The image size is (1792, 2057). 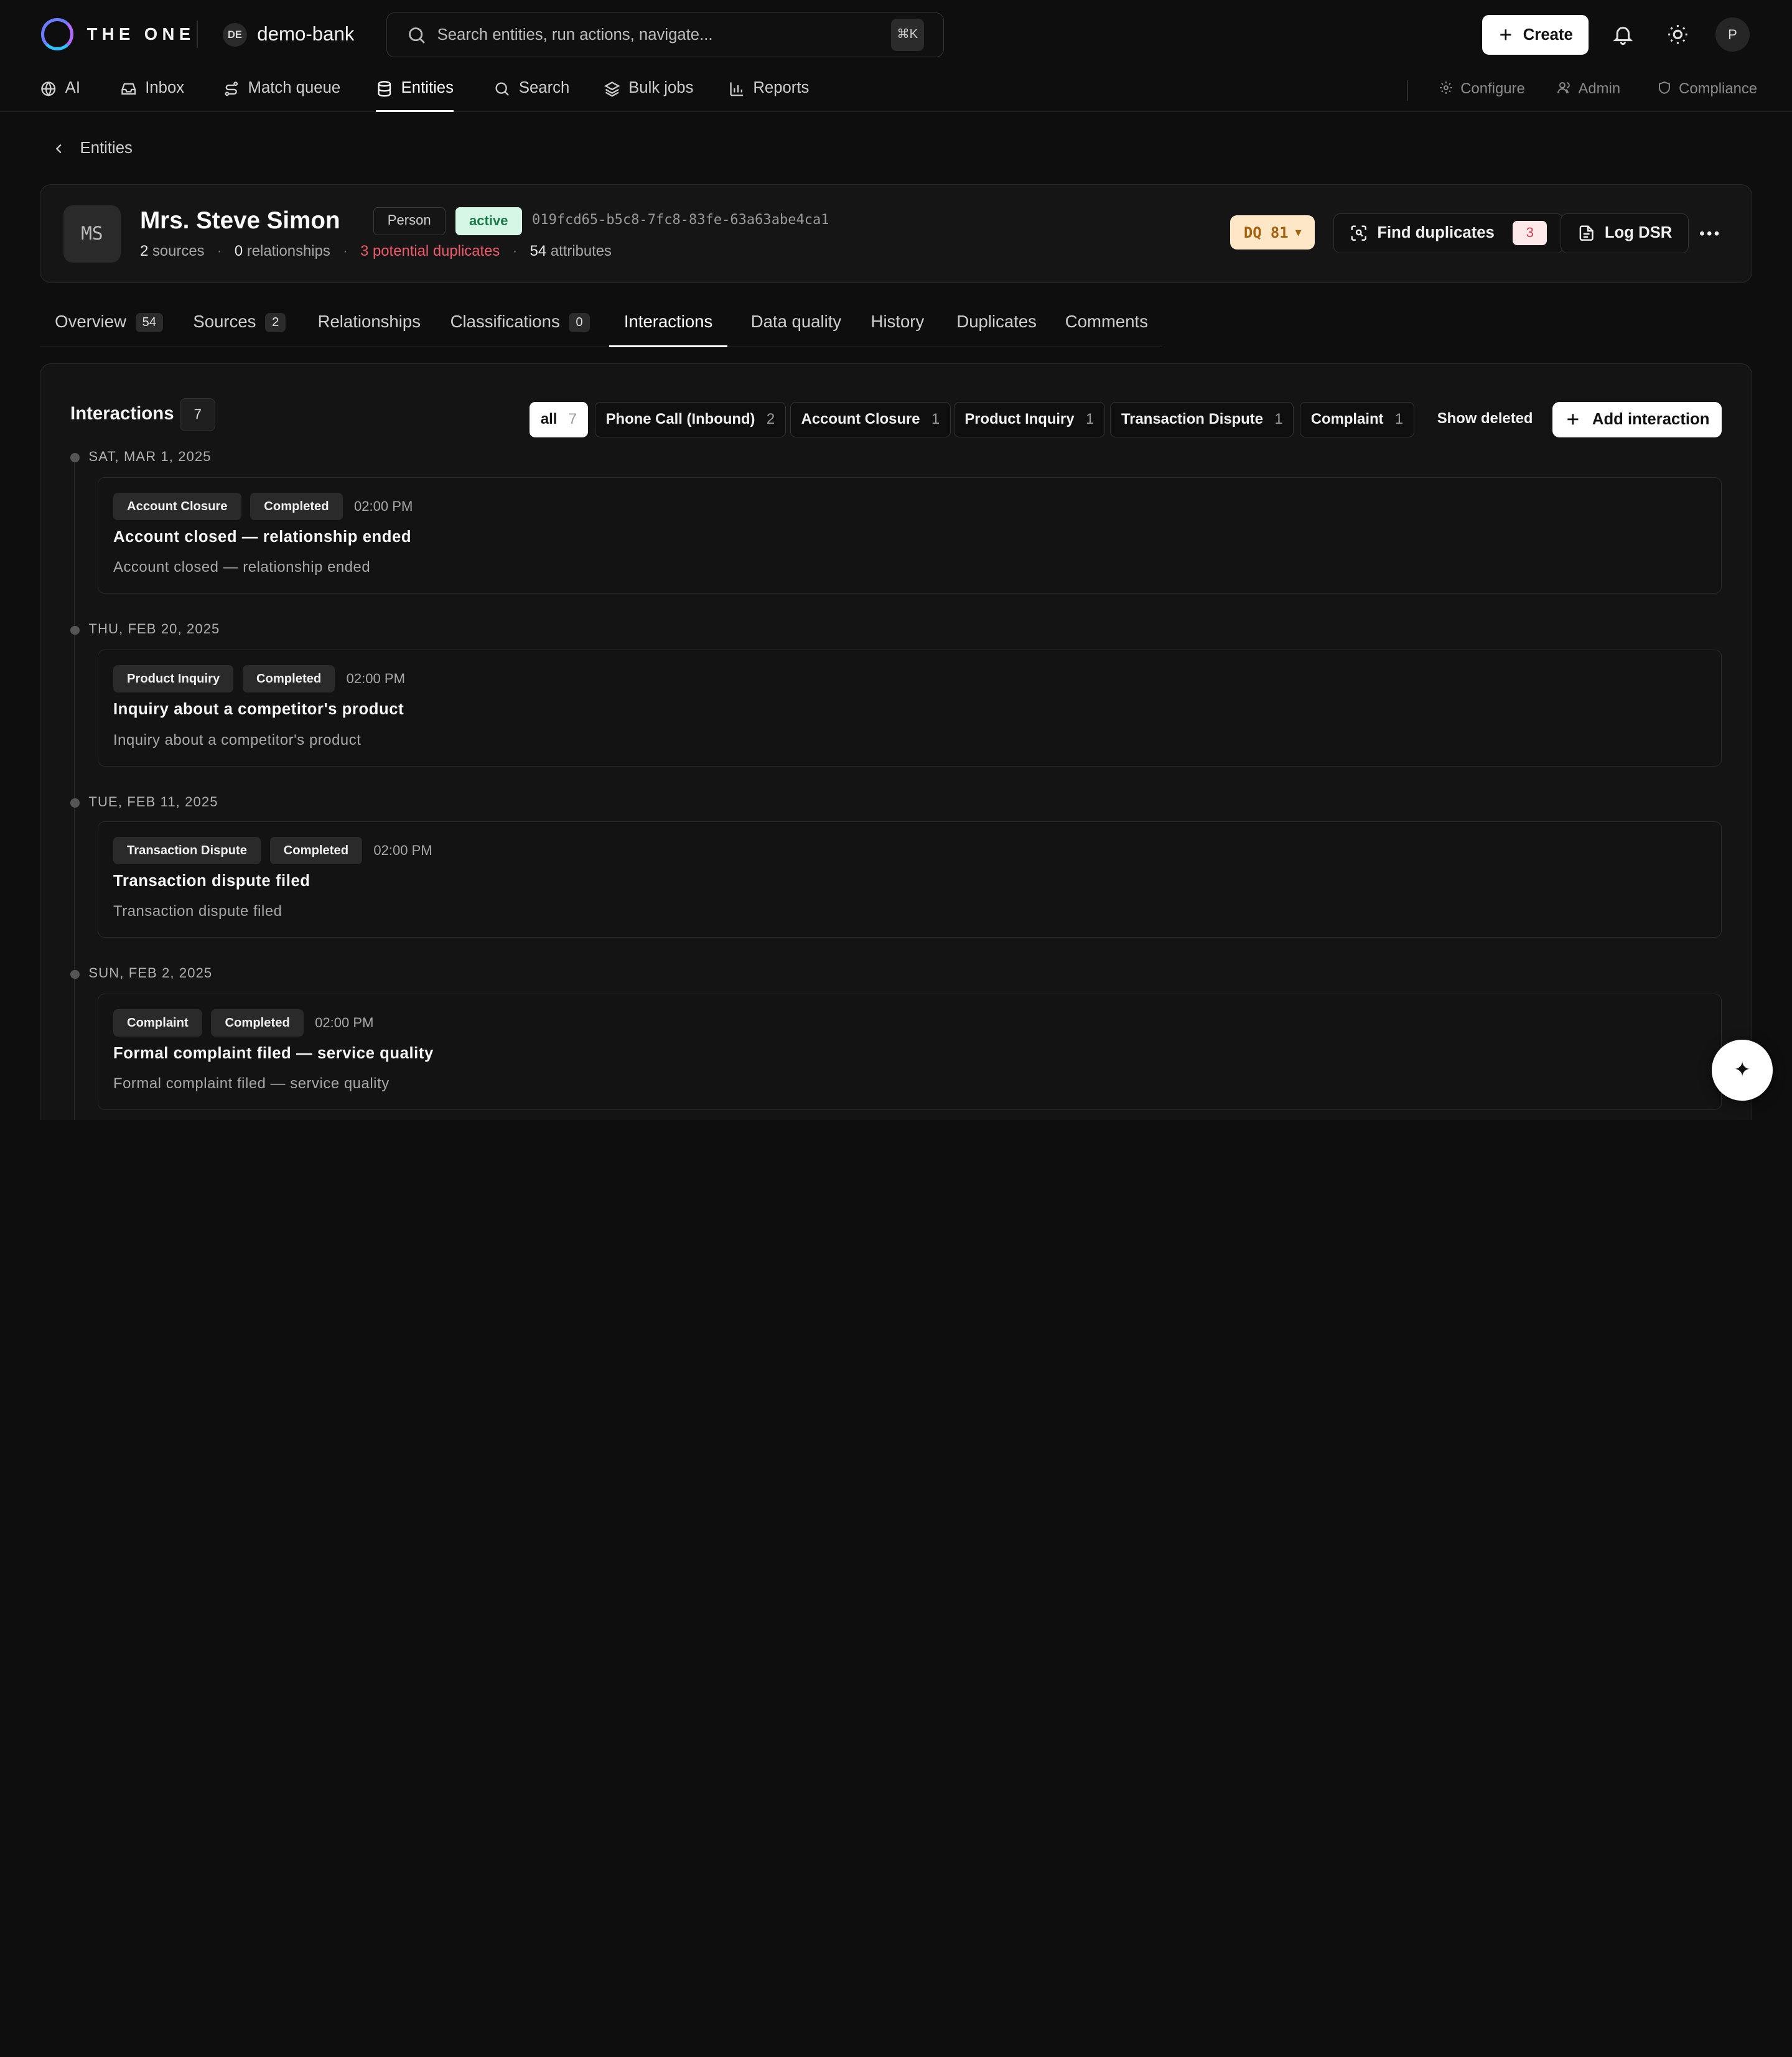 What do you see at coordinates (239, 329) in the screenshot?
I see `tab-sources: Sources 2` at bounding box center [239, 329].